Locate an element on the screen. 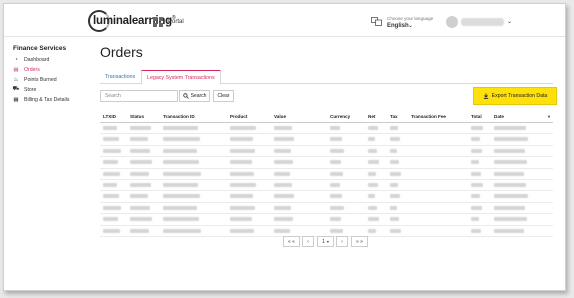 This screenshot has height=298, width=574. search-button: Search is located at coordinates (194, 96).